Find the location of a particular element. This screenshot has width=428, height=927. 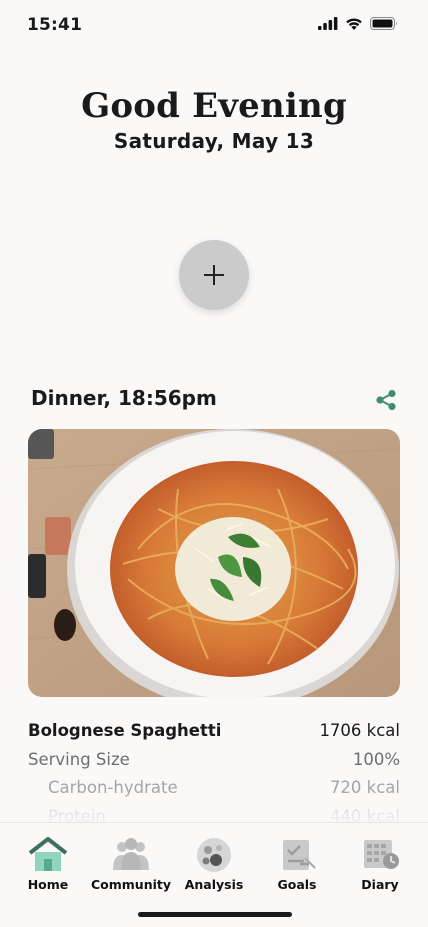

tab-community-label: Community is located at coordinates (131, 884).